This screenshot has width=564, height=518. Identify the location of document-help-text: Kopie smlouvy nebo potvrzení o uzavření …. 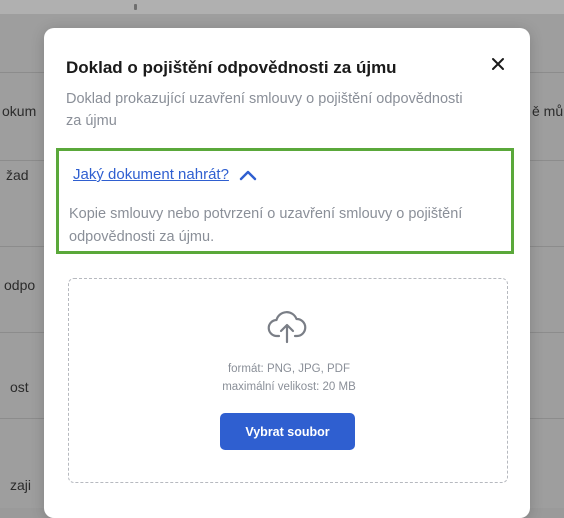
(266, 225).